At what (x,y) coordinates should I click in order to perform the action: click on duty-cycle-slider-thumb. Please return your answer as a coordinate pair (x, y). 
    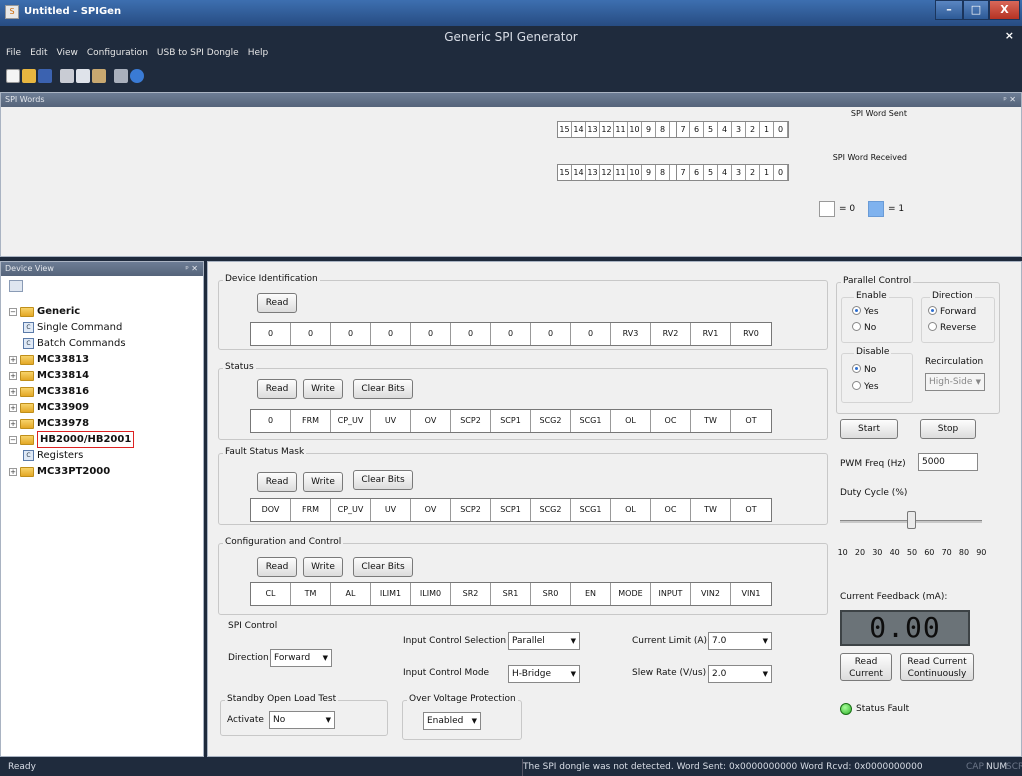
    Looking at the image, I should click on (911, 520).